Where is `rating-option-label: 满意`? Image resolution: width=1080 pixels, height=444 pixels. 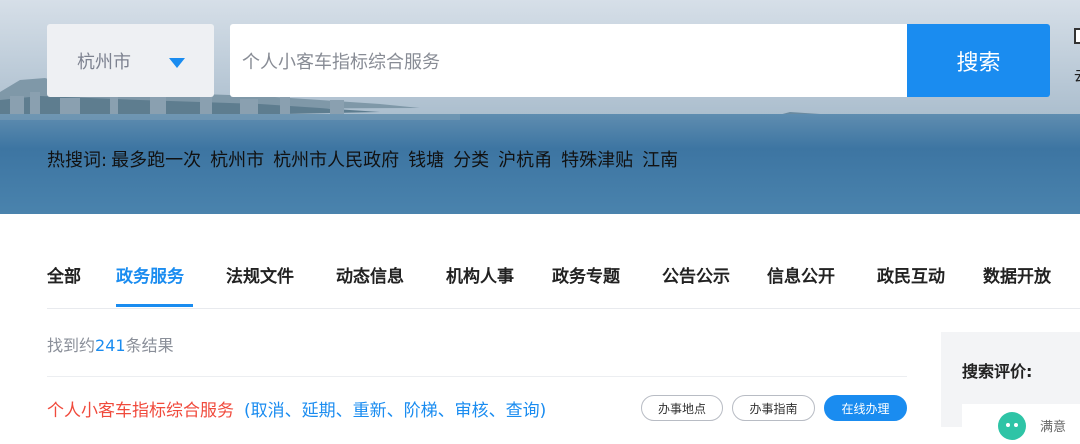
rating-option-label: 满意 is located at coordinates (1053, 427).